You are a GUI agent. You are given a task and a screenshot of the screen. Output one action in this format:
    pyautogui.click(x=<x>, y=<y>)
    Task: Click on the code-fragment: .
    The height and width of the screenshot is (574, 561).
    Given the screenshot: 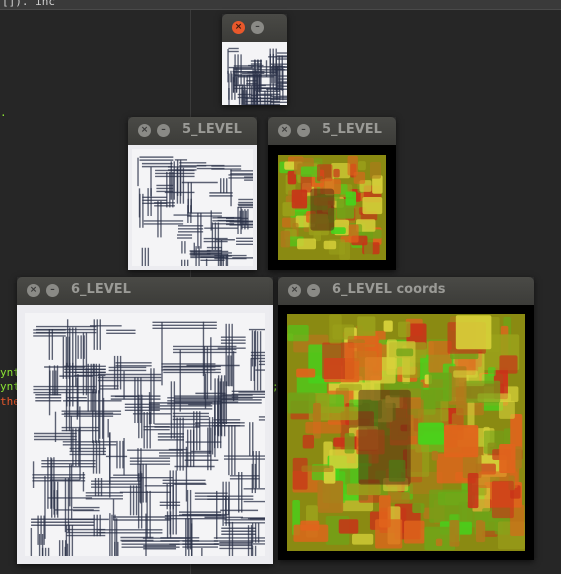 What is the action you would take?
    pyautogui.click(x=3, y=112)
    